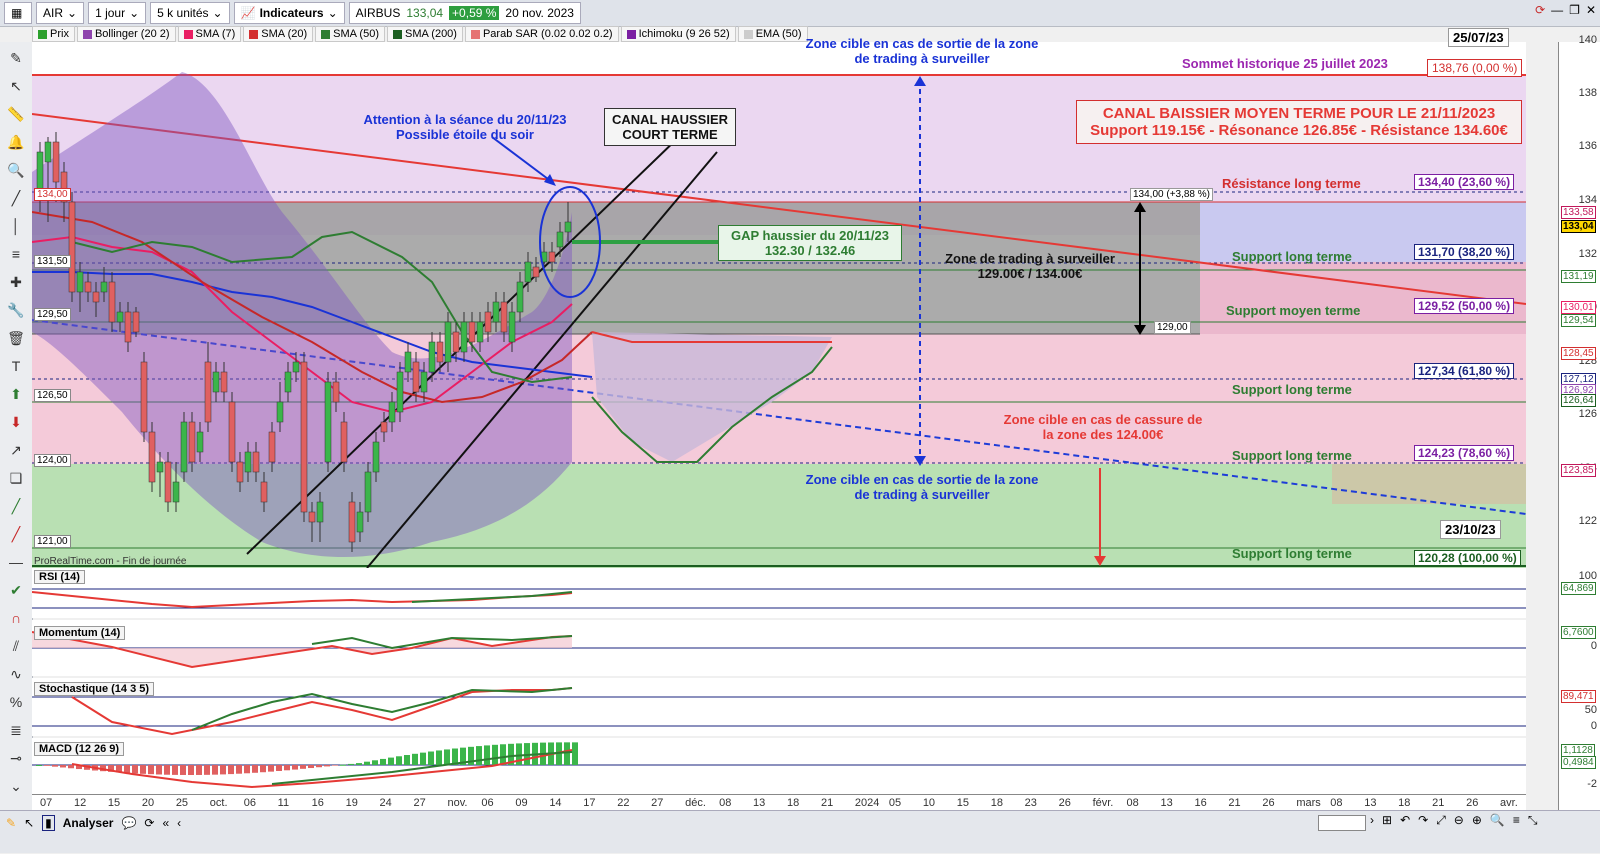 The width and height of the screenshot is (1600, 854). I want to click on channel-icon: ⫽, so click(16, 646).